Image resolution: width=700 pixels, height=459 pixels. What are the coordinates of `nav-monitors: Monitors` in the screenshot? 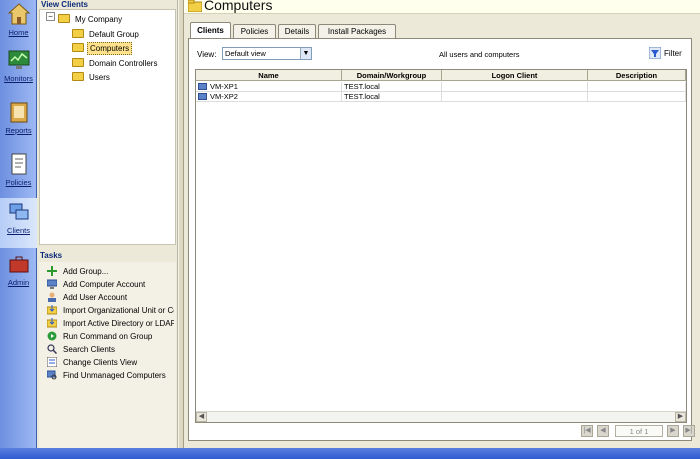 It's located at (18, 71).